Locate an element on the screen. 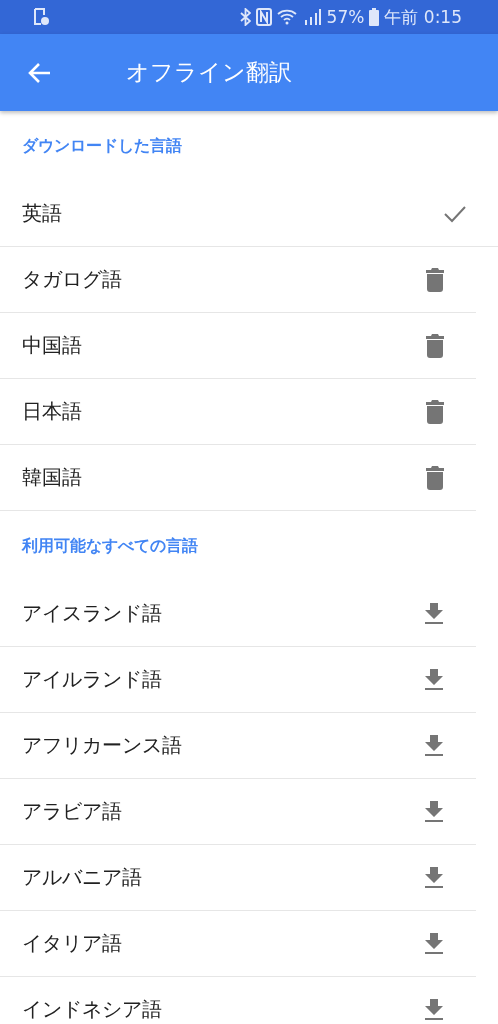 The height and width of the screenshot is (1024, 498). language-name: アフリカーンス語 is located at coordinates (102, 745).